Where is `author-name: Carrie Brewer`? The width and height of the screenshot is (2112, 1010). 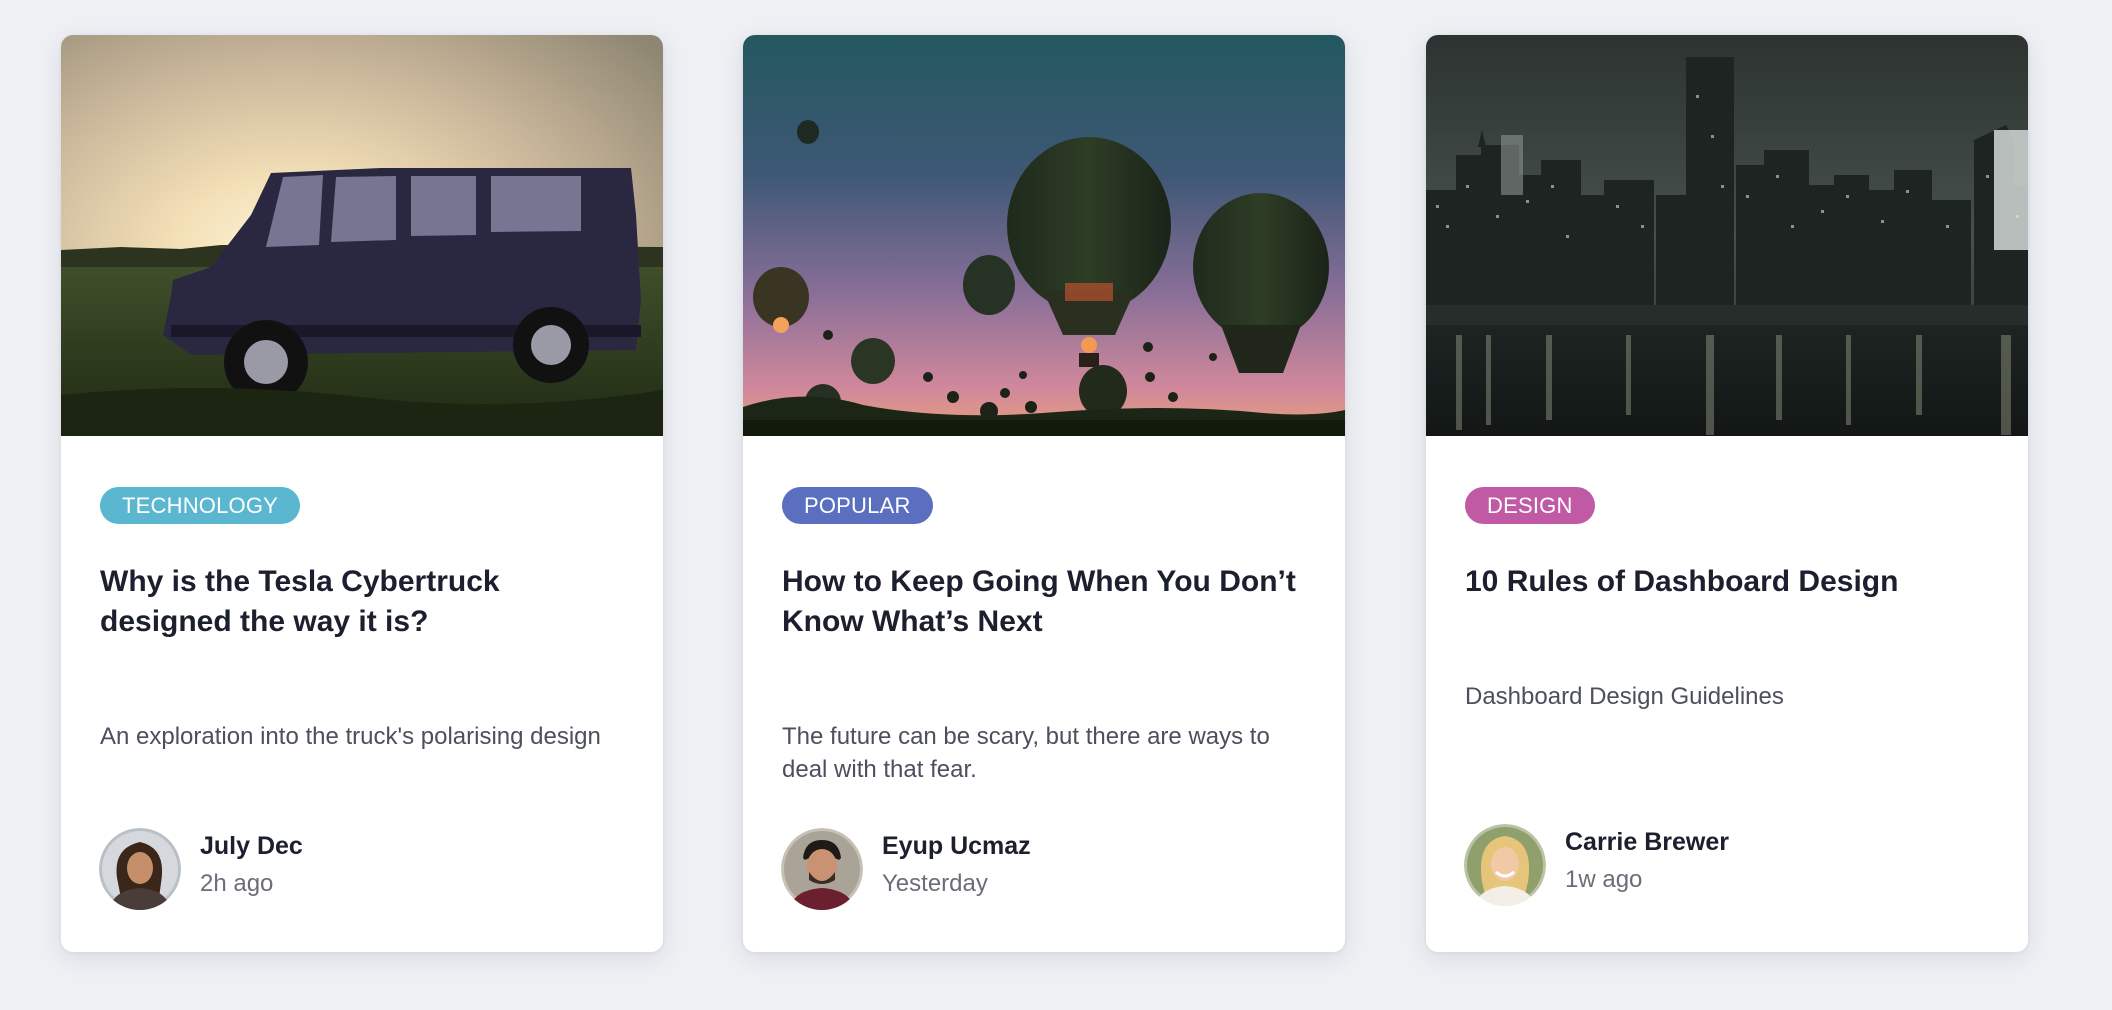 author-name: Carrie Brewer is located at coordinates (1647, 842).